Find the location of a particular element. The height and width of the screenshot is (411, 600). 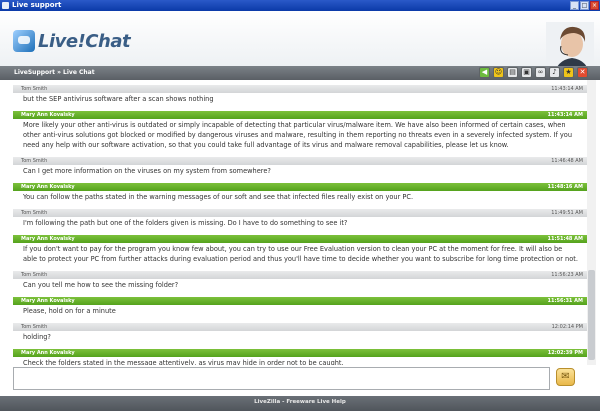

chat-bubble-icon is located at coordinates (24, 41).